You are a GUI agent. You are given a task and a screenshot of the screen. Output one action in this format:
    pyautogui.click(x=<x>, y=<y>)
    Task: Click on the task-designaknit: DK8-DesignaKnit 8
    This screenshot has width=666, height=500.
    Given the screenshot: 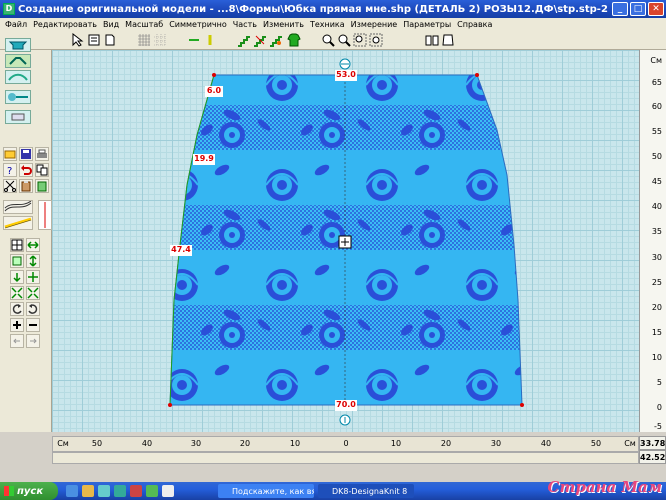 What is the action you would take?
    pyautogui.click(x=366, y=491)
    